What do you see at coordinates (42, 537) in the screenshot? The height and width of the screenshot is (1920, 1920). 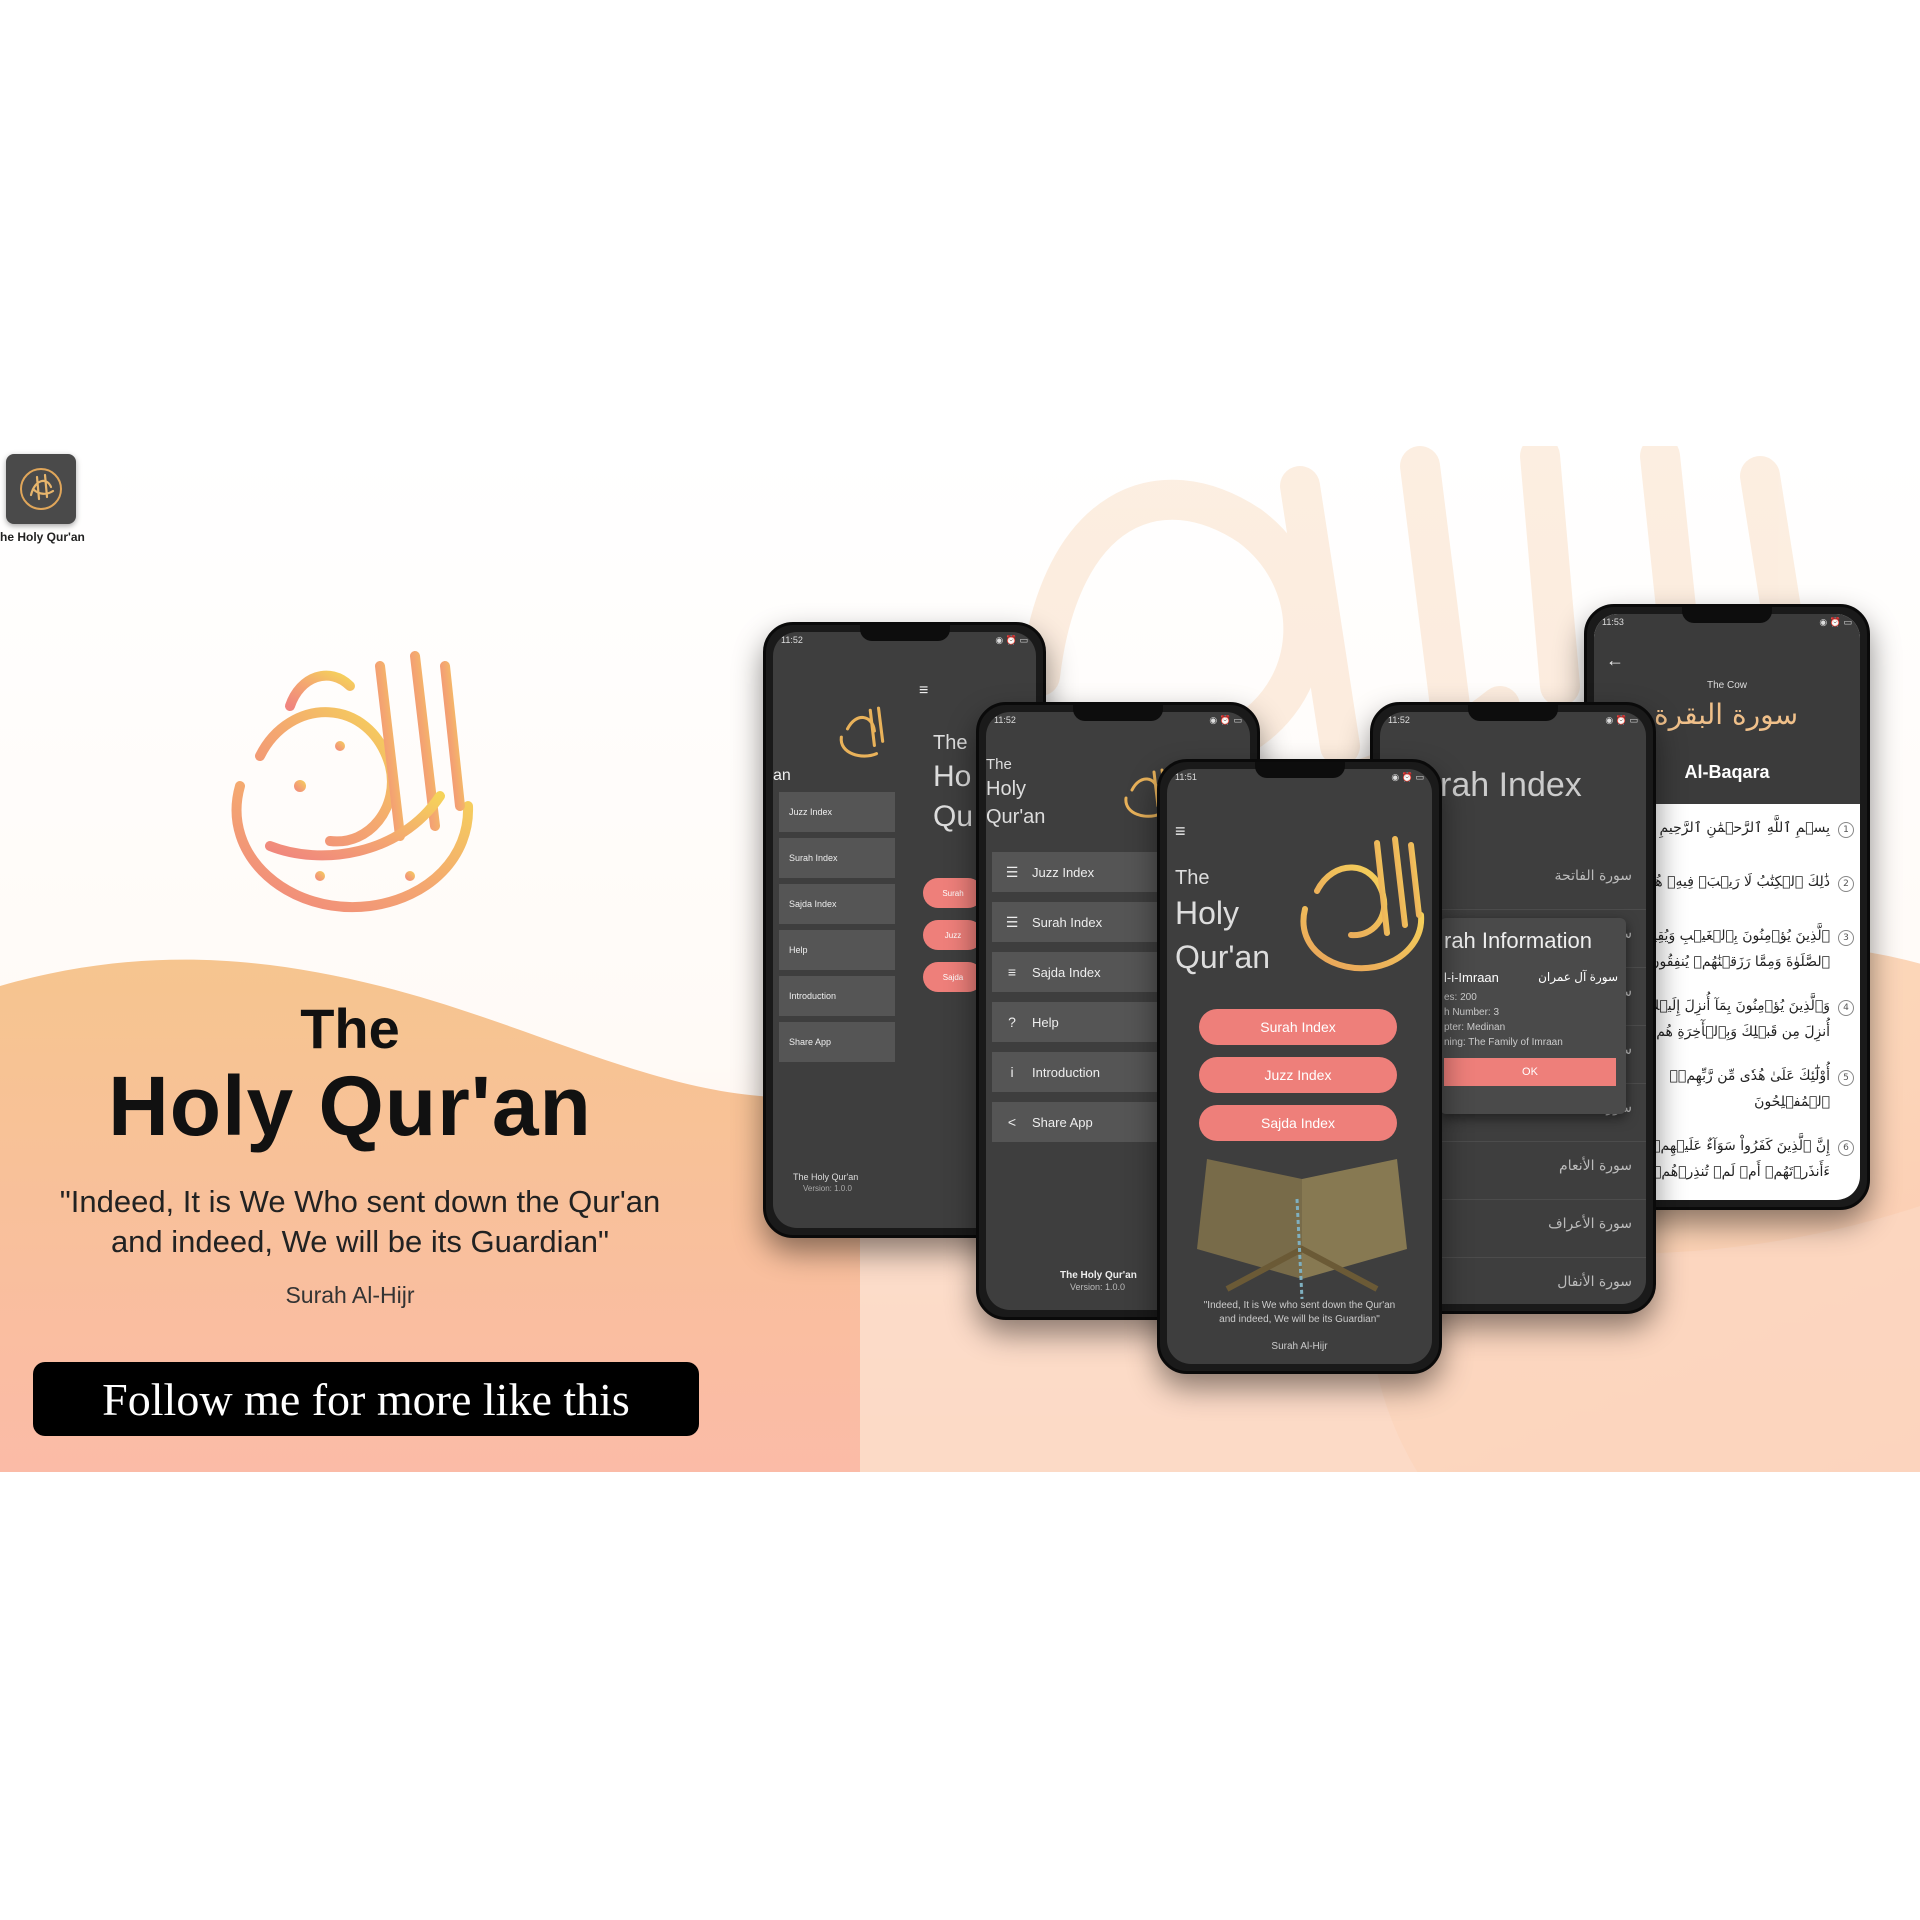 I see `app-icon-label: he Holy Qur'an` at bounding box center [42, 537].